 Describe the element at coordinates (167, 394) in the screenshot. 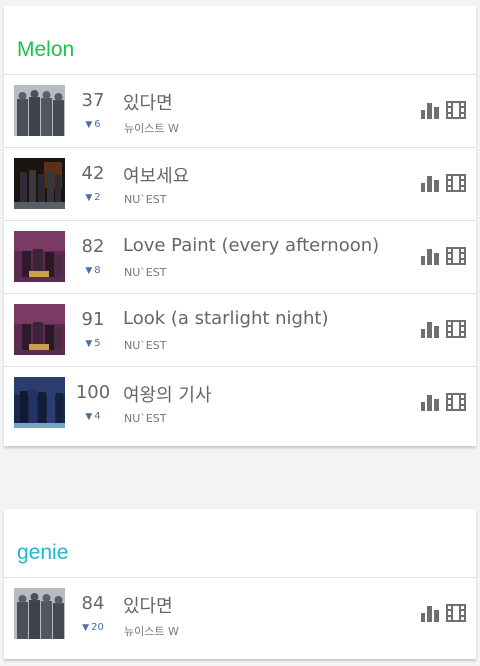

I see `song-title: 여왕의 기사` at that location.